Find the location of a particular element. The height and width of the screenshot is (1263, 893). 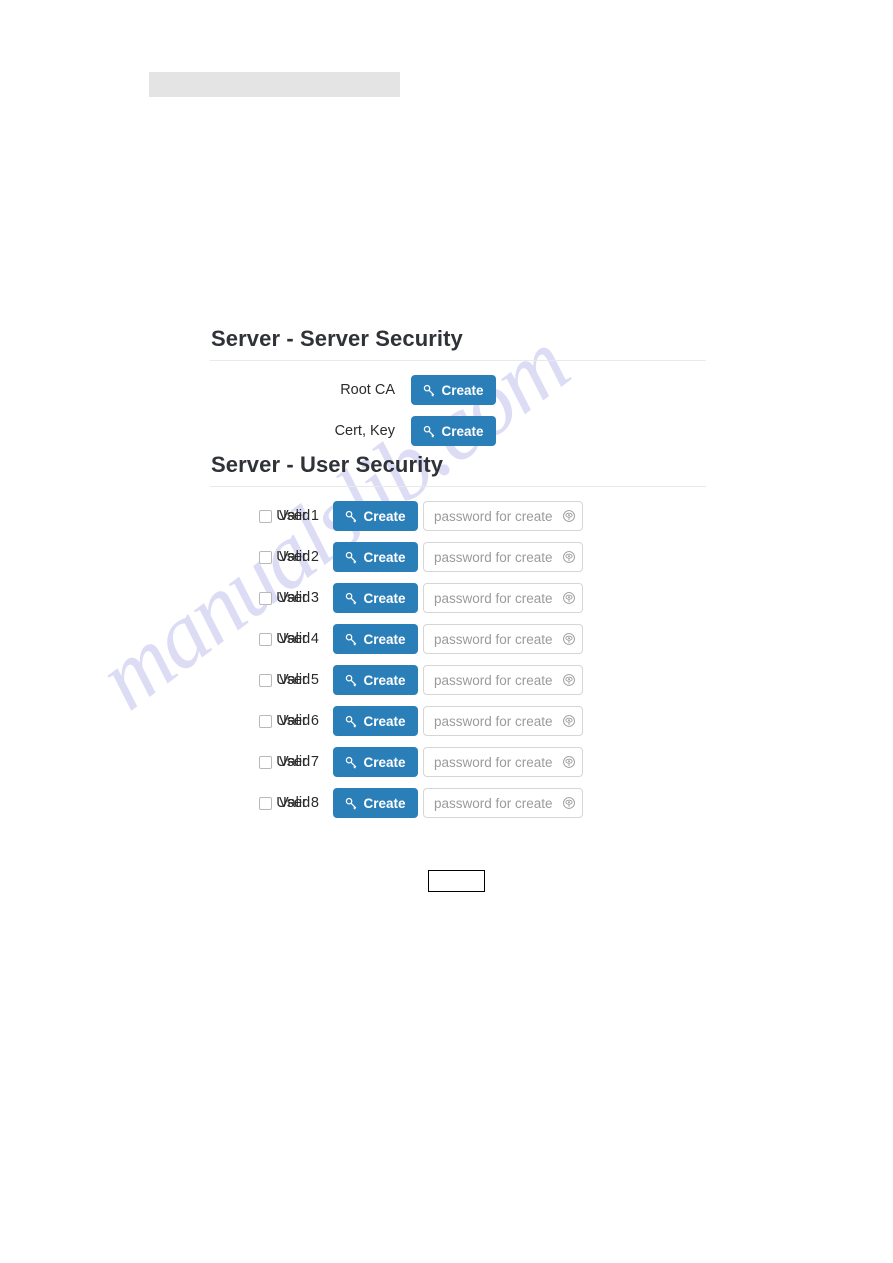

table-row: User 1 Valid Create is located at coordinates (458, 516).